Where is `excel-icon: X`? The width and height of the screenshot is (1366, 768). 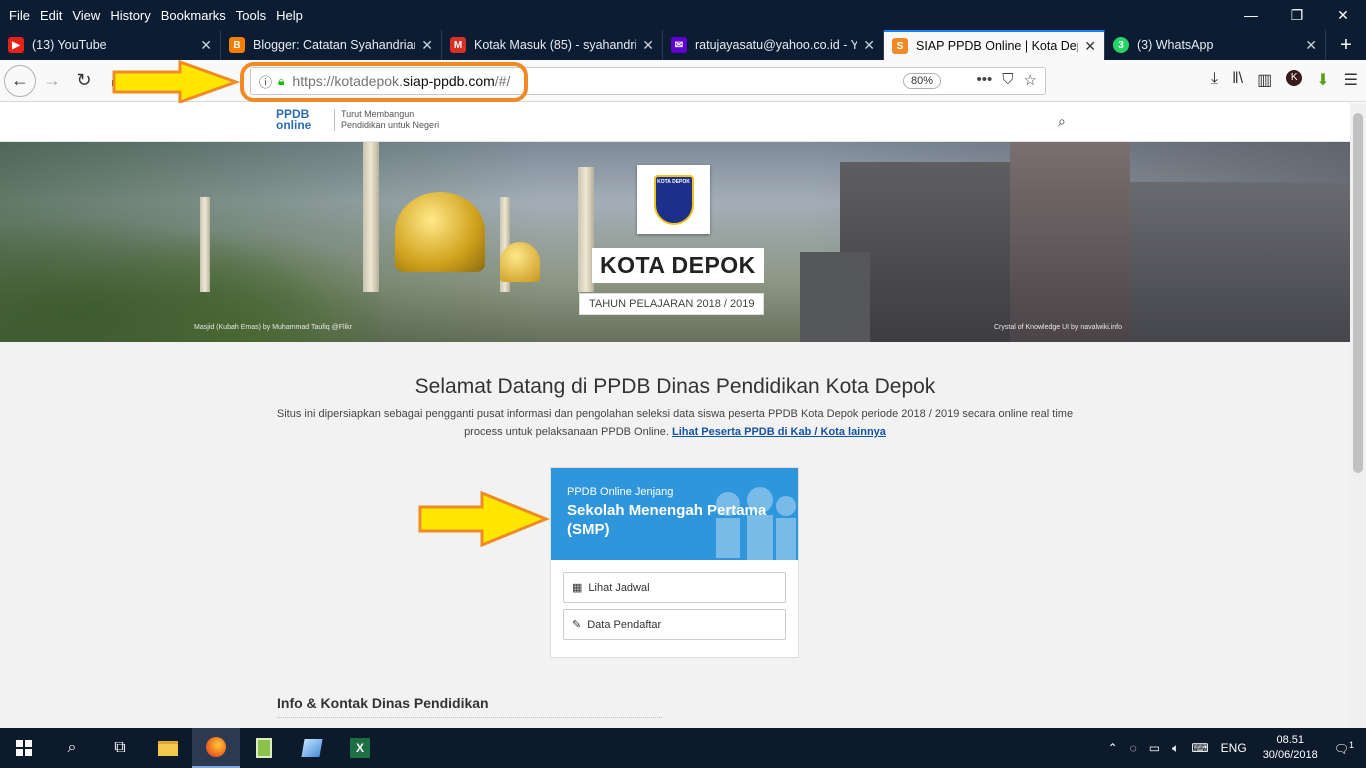
excel-icon: X is located at coordinates (360, 748).